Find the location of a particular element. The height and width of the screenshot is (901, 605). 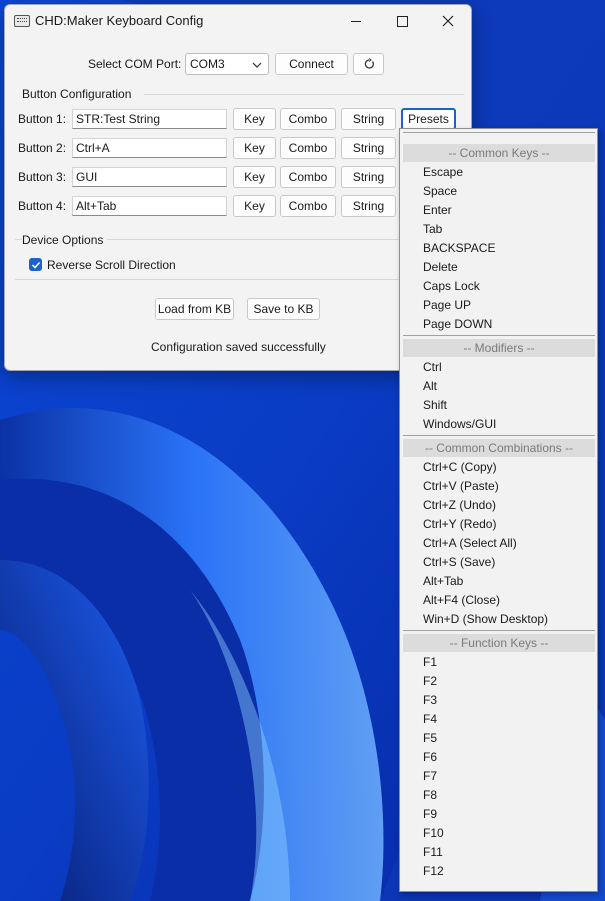

menu-item: BACKSPACE is located at coordinates (459, 248).